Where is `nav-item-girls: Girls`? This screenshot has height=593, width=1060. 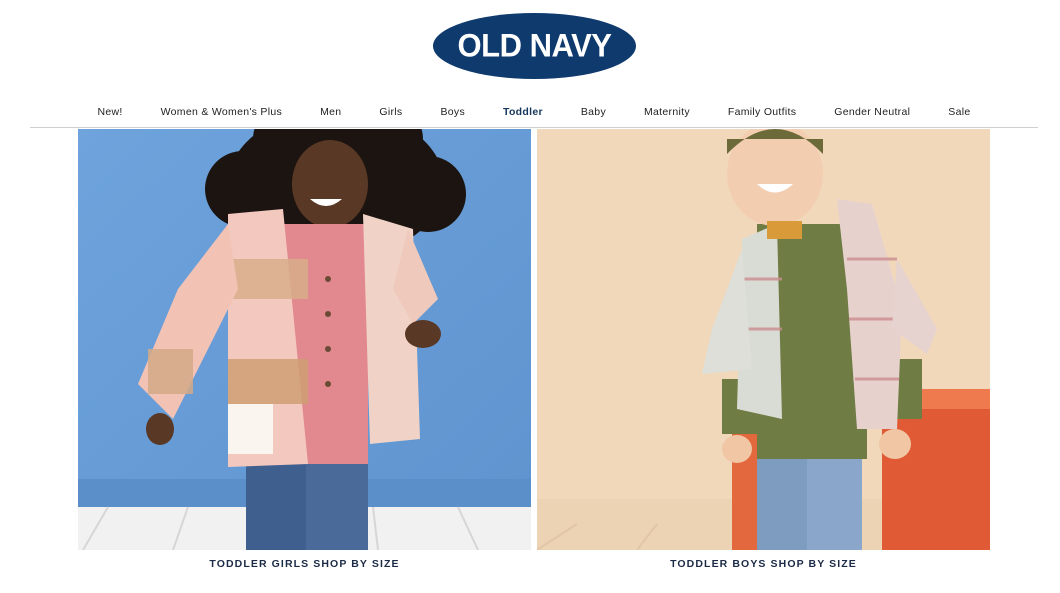 nav-item-girls: Girls is located at coordinates (390, 112).